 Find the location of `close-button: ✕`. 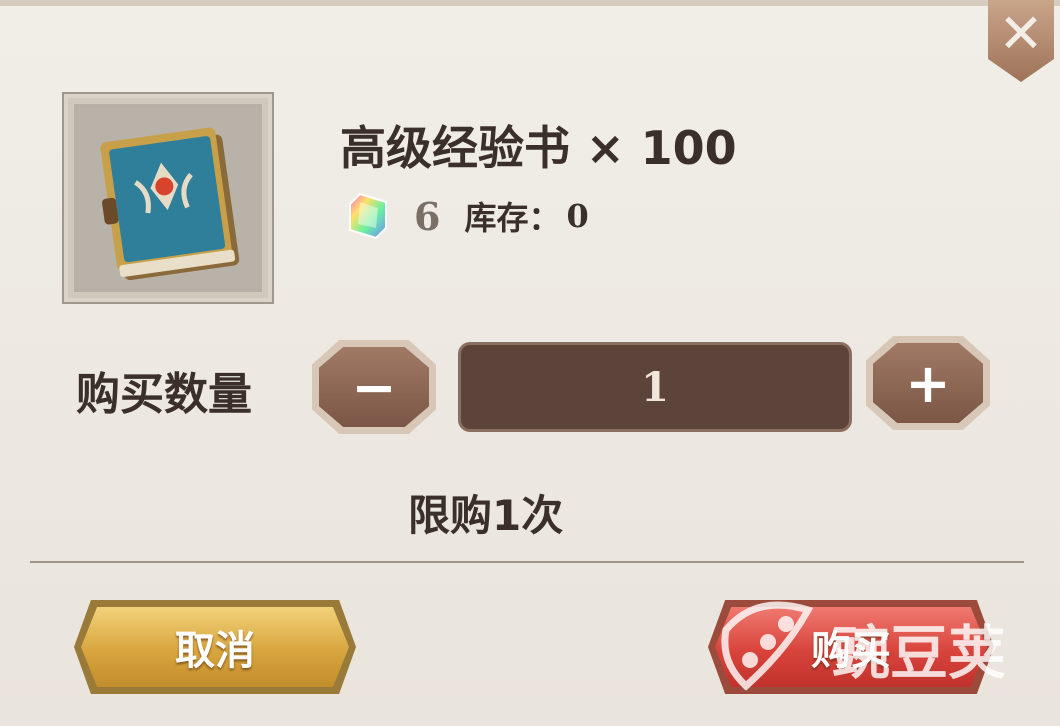

close-button: ✕ is located at coordinates (1021, 41).